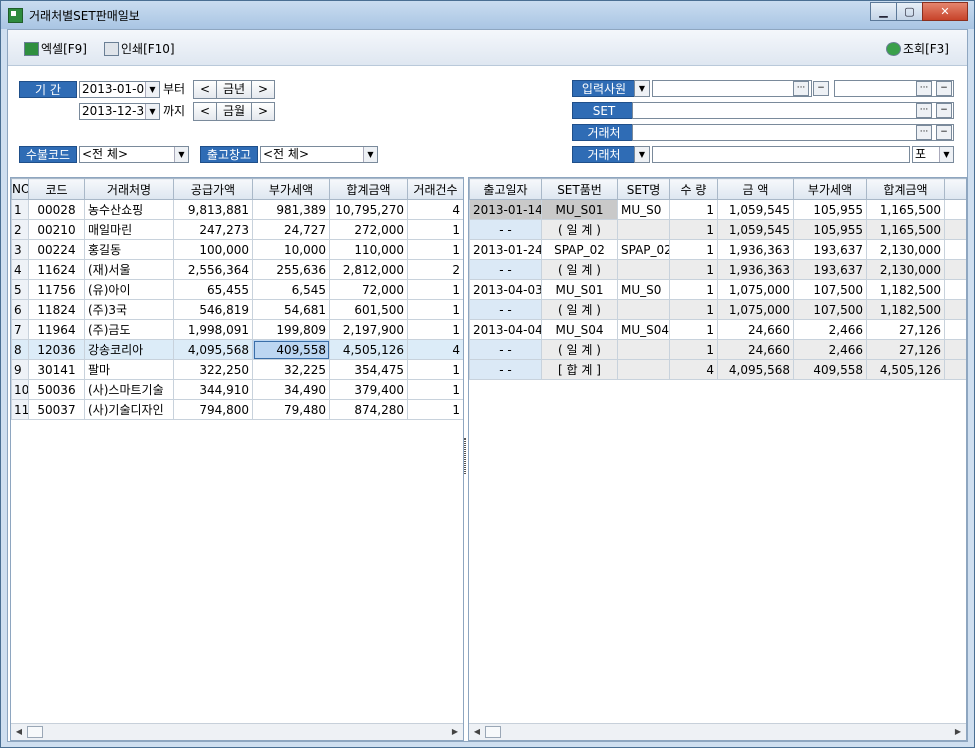 This screenshot has height=748, width=975. I want to click on this-year-button: 금년, so click(234, 89).